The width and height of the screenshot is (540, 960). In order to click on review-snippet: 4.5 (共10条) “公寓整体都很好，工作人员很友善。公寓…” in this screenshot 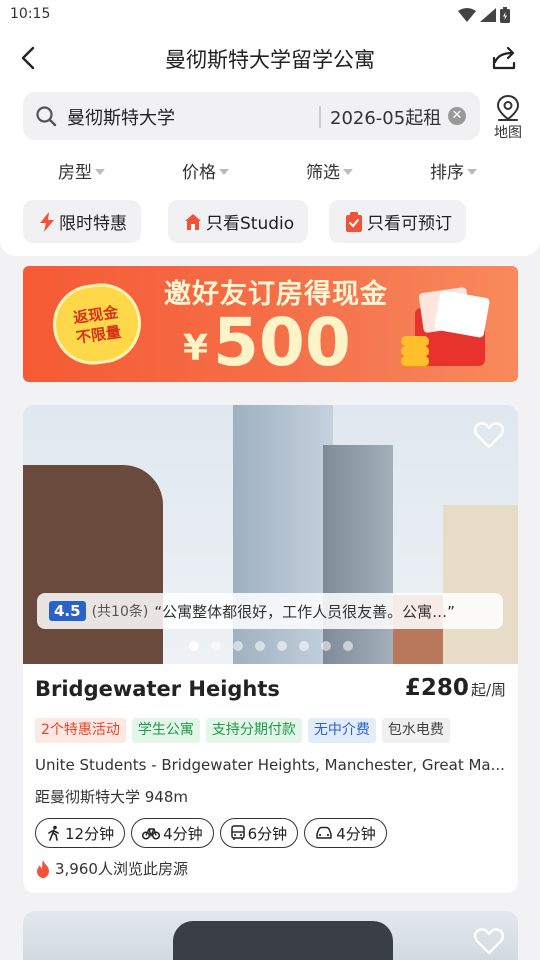, I will do `click(270, 611)`.